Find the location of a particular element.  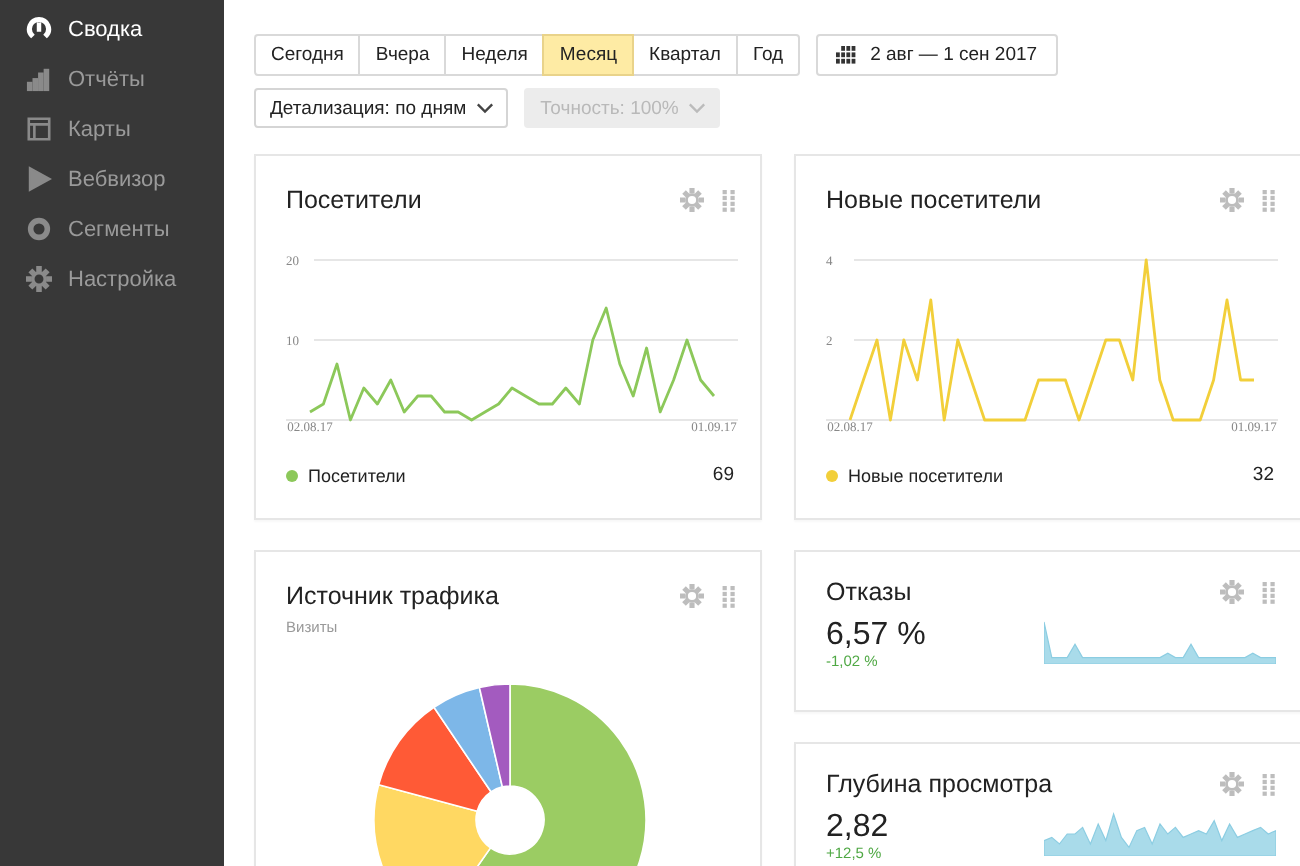

sidebar-item: Вебвизор is located at coordinates (112, 179).